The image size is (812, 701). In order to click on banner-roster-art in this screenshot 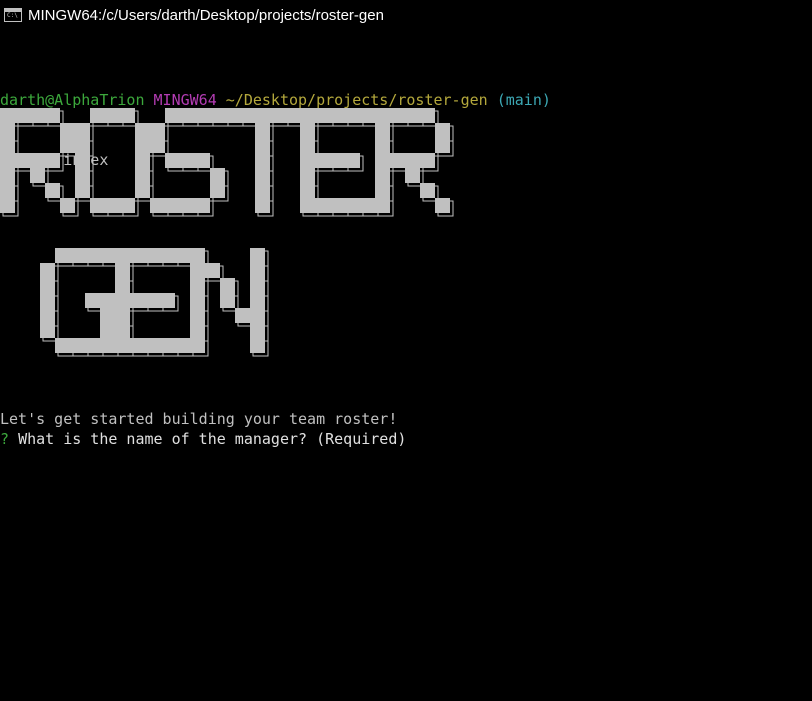, I will do `click(227, 162)`.